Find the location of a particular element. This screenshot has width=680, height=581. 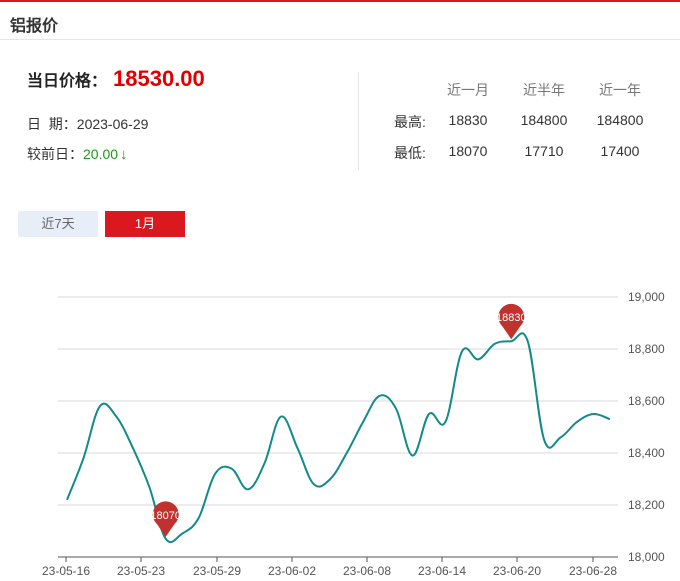

pin-label: 18070 is located at coordinates (165, 516).